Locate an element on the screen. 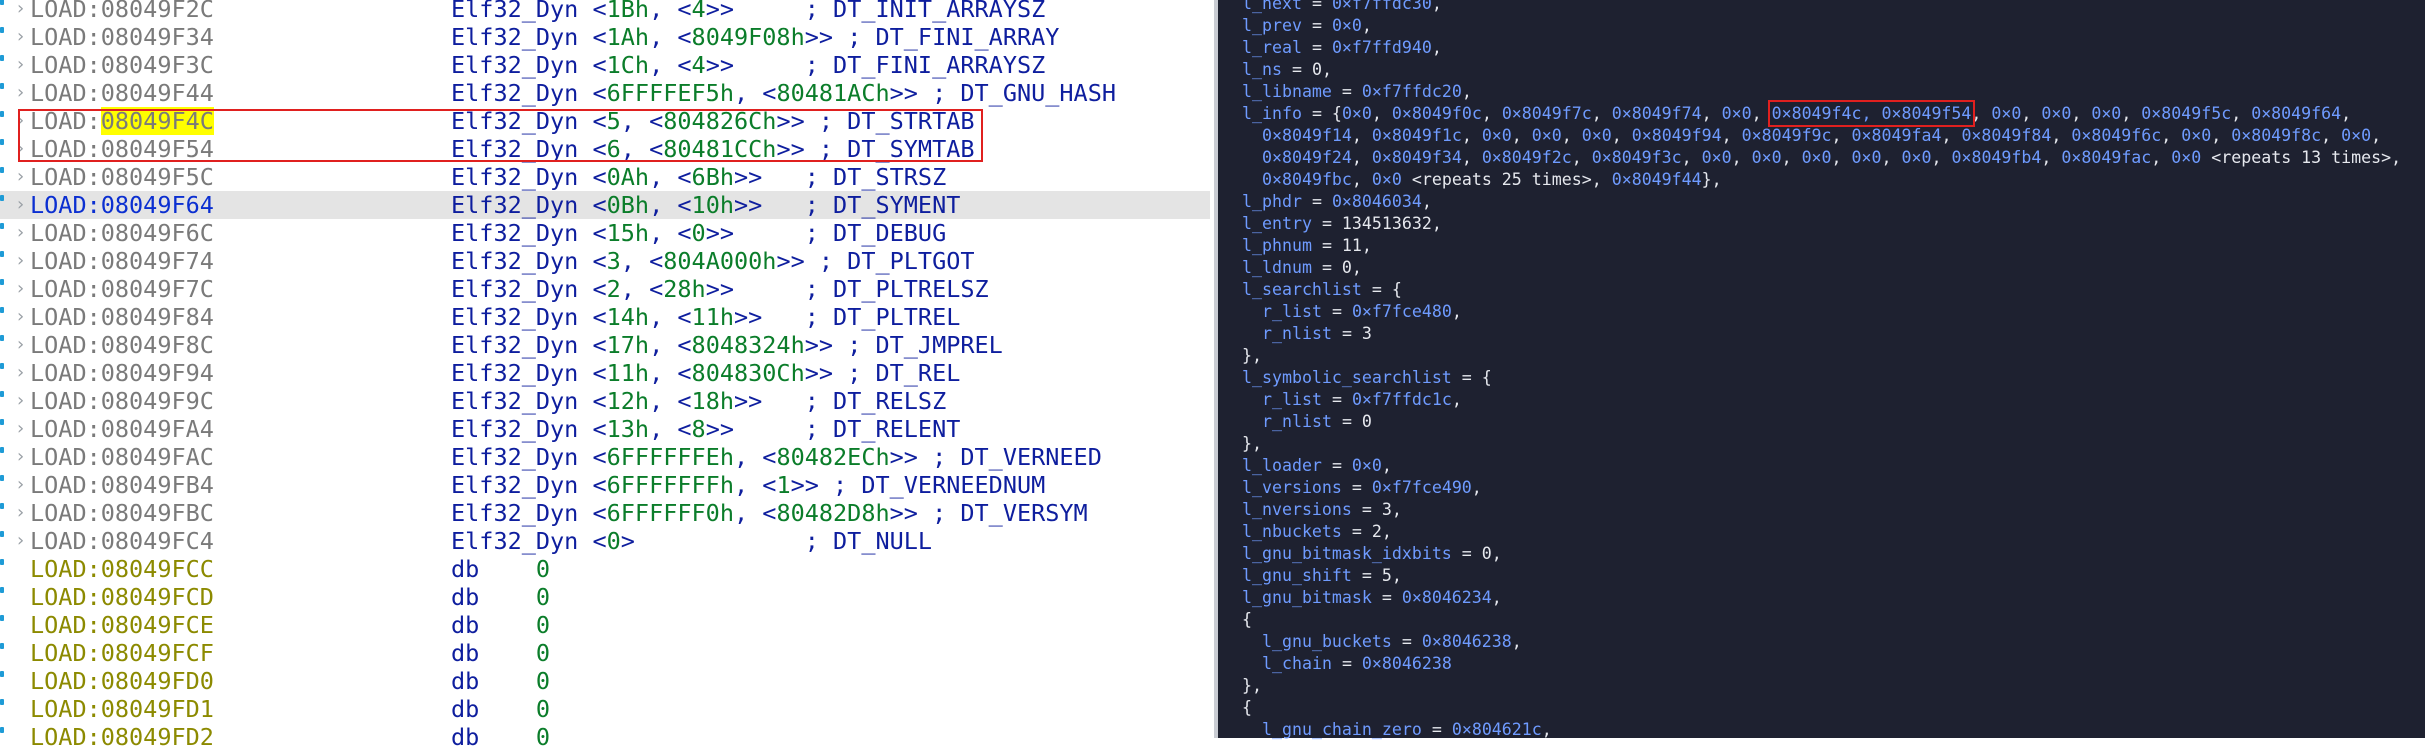 Image resolution: width=2425 pixels, height=751 pixels. listing-row: LOAD:08049FD2 db 0 is located at coordinates (605, 737).